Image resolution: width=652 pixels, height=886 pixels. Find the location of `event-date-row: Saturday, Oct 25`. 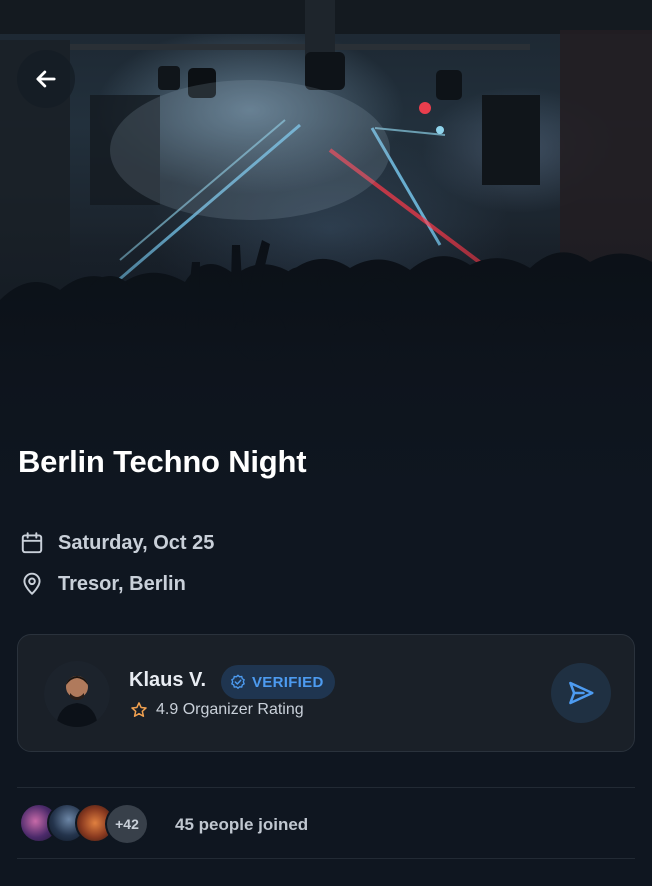

event-date-row: Saturday, Oct 25 is located at coordinates (116, 543).